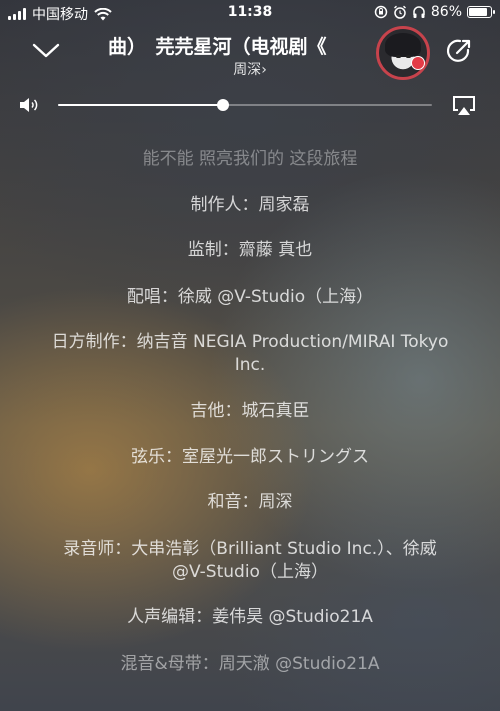  I want to click on alarm-icon, so click(399, 12).